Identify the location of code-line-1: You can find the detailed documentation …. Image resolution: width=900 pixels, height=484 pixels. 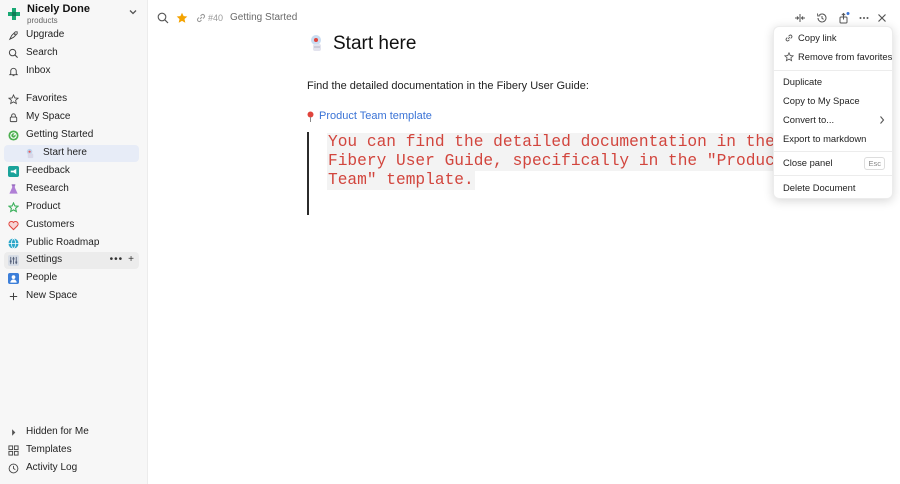
(551, 142).